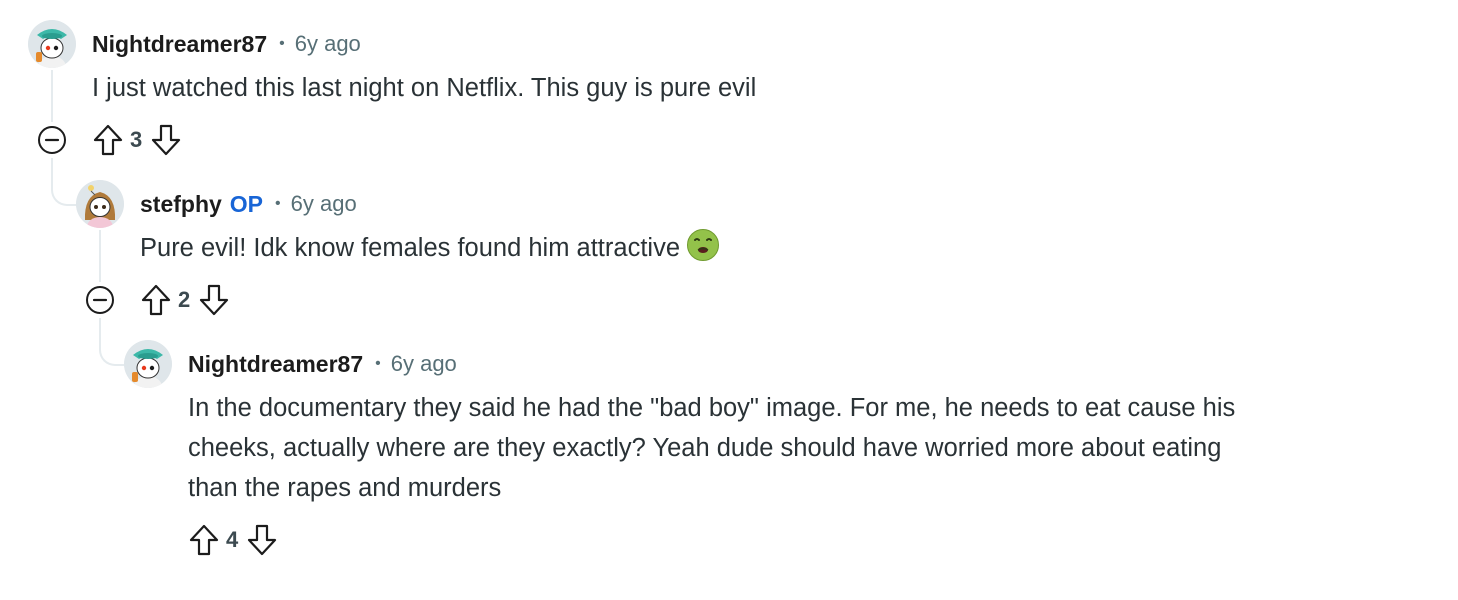 The width and height of the screenshot is (1458, 600). Describe the element at coordinates (703, 251) in the screenshot. I see `nauseated-face-emoji` at that location.